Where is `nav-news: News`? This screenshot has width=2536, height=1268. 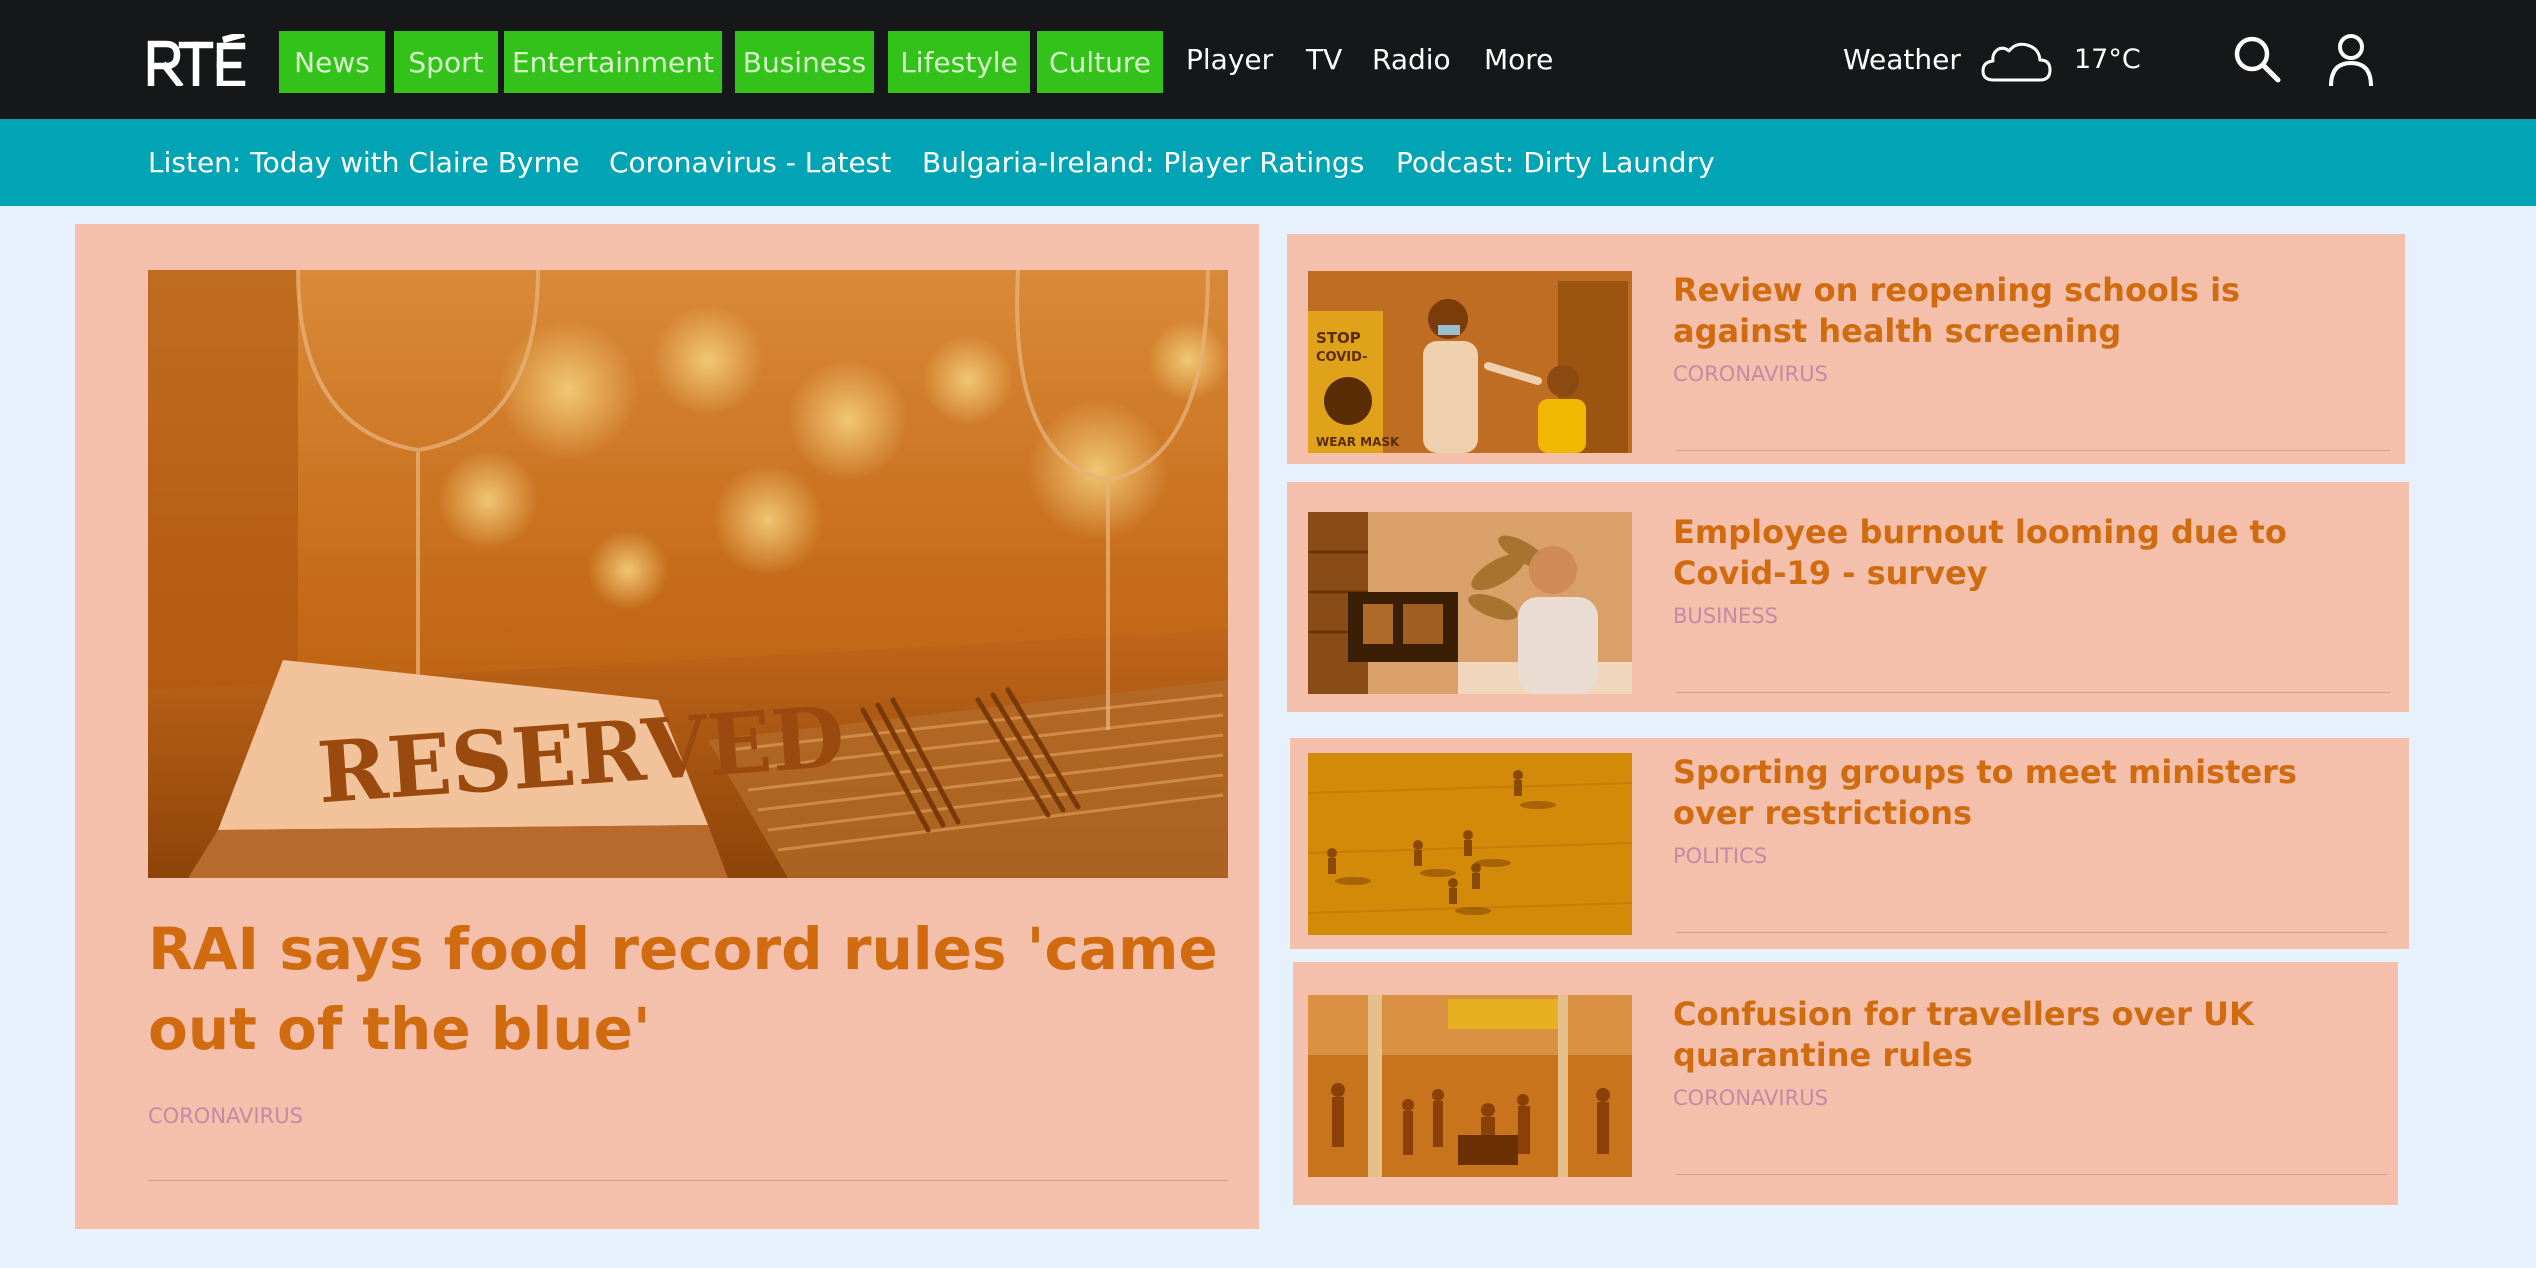
nav-news: News is located at coordinates (332, 62).